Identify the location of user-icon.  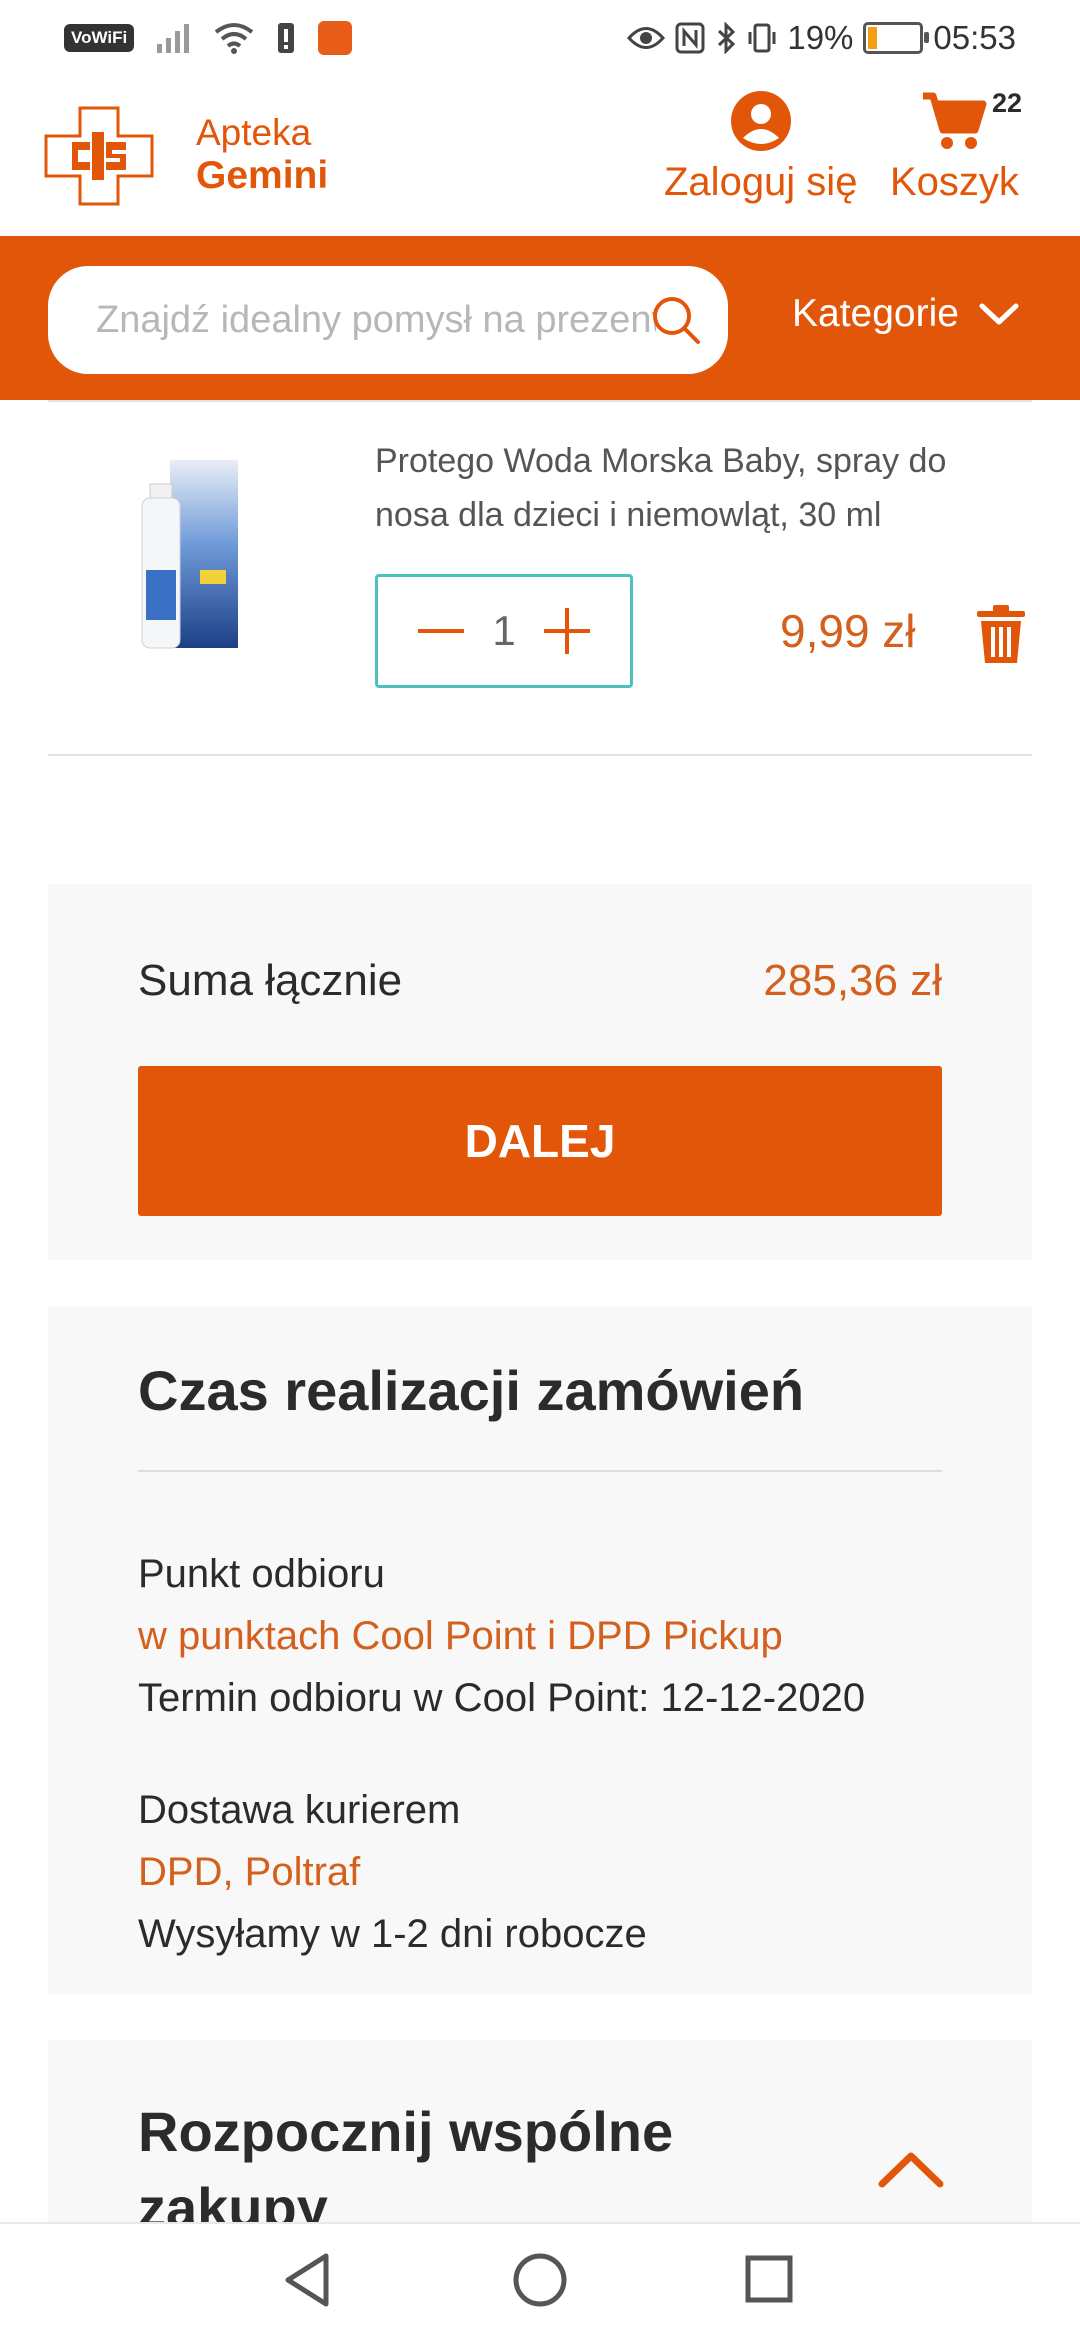
(760, 121).